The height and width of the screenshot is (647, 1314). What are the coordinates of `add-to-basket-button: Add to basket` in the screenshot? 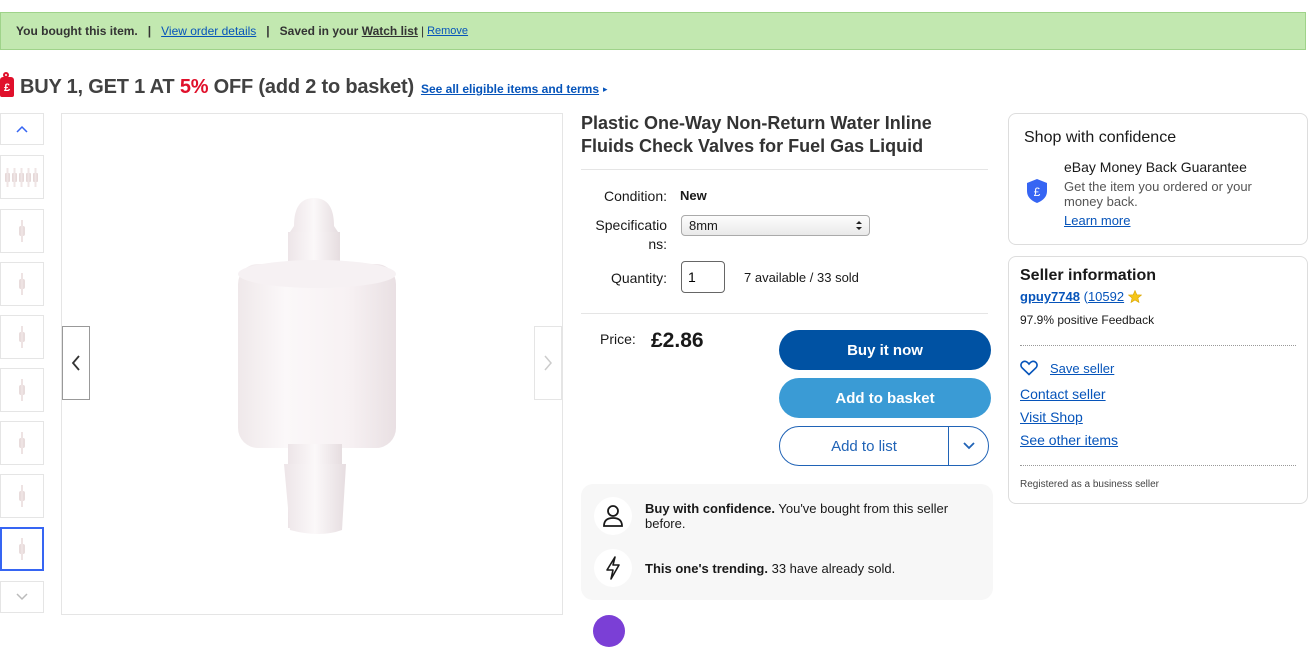 It's located at (885, 398).